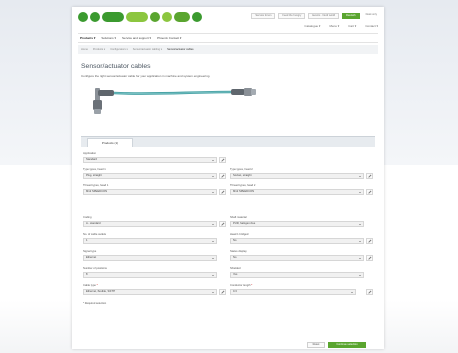 Image resolution: width=458 pixels, height=353 pixels. What do you see at coordinates (150, 241) in the screenshot?
I see `cable-outlets-select: 1` at bounding box center [150, 241].